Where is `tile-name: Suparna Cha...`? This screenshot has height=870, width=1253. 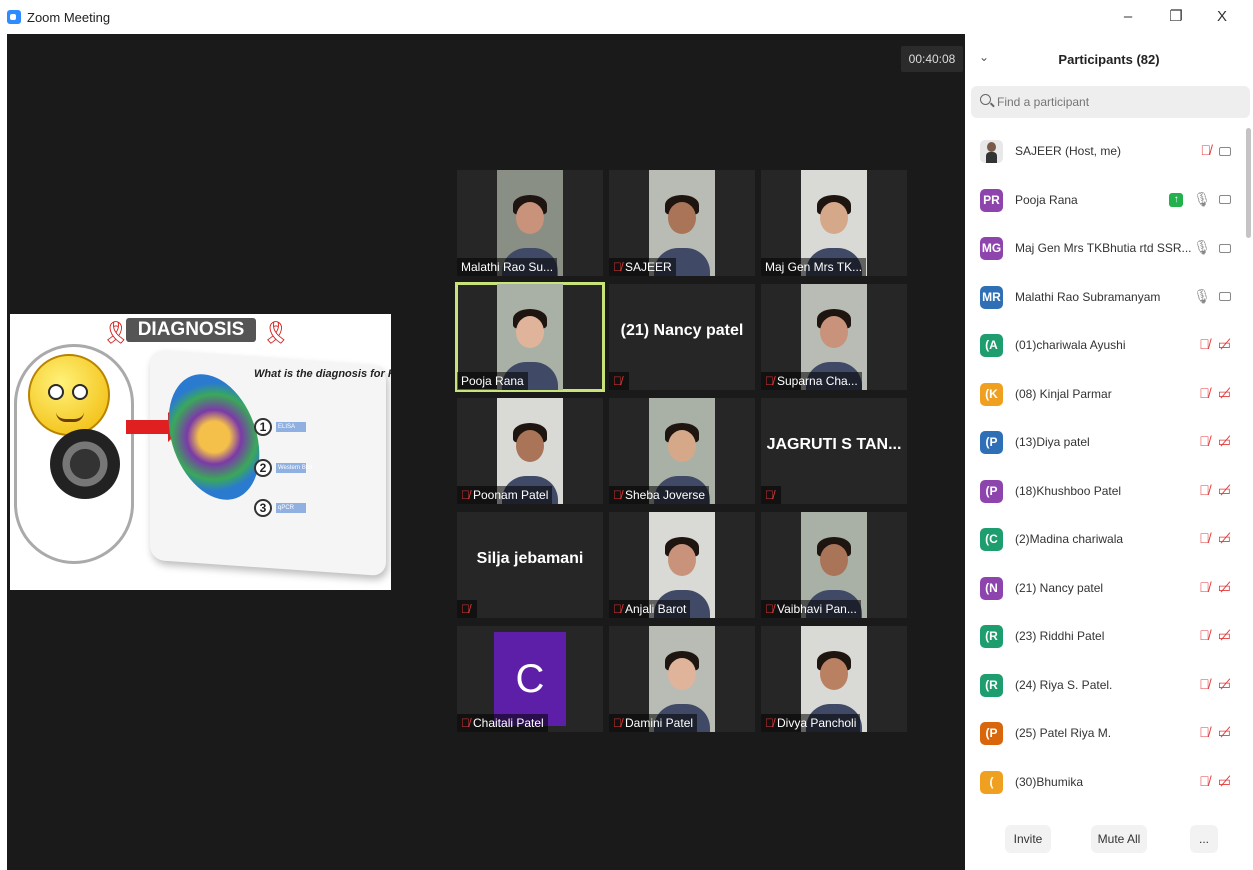 tile-name: Suparna Cha... is located at coordinates (817, 381).